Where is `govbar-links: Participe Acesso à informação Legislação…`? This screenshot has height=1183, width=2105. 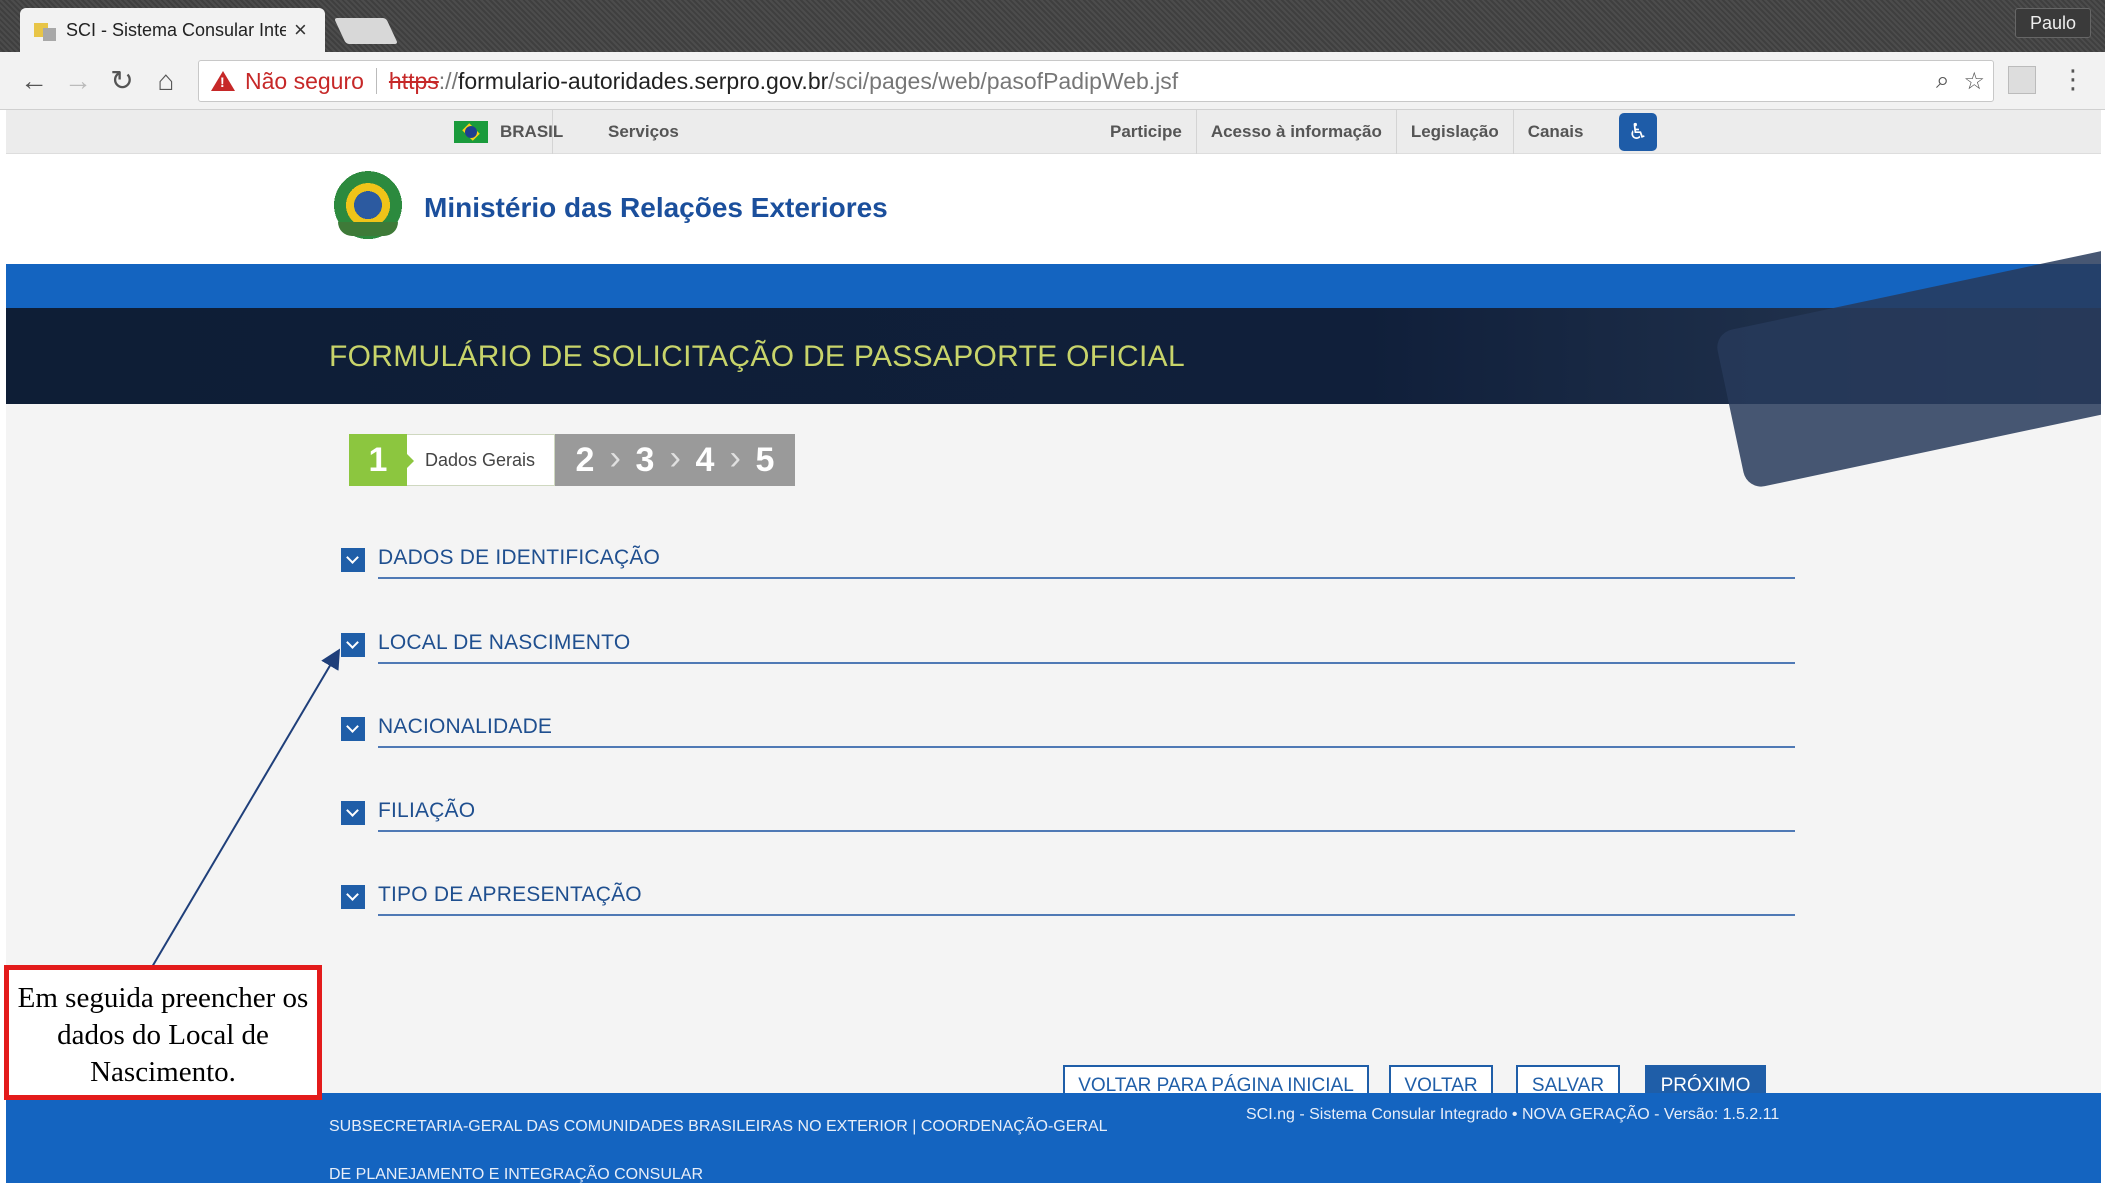 govbar-links: Participe Acesso à informação Legislação… is located at coordinates (1346, 132).